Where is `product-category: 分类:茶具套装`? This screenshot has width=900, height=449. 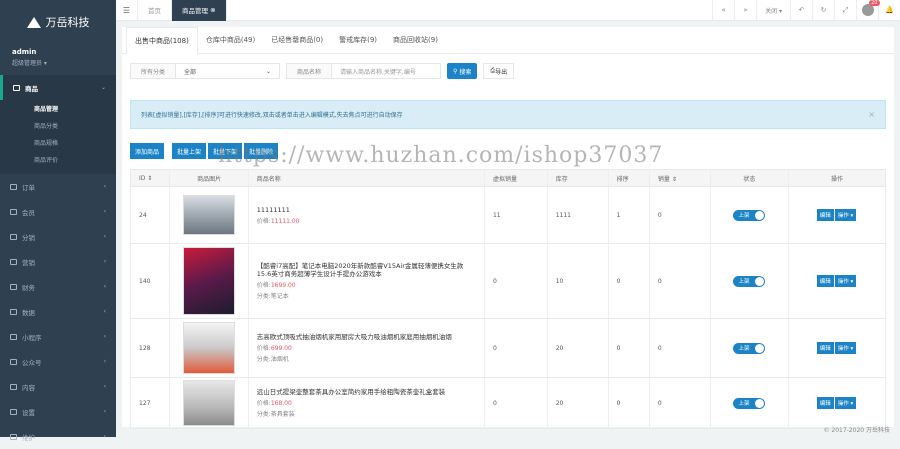 product-category: 分类:茶具套装 is located at coordinates (275, 414).